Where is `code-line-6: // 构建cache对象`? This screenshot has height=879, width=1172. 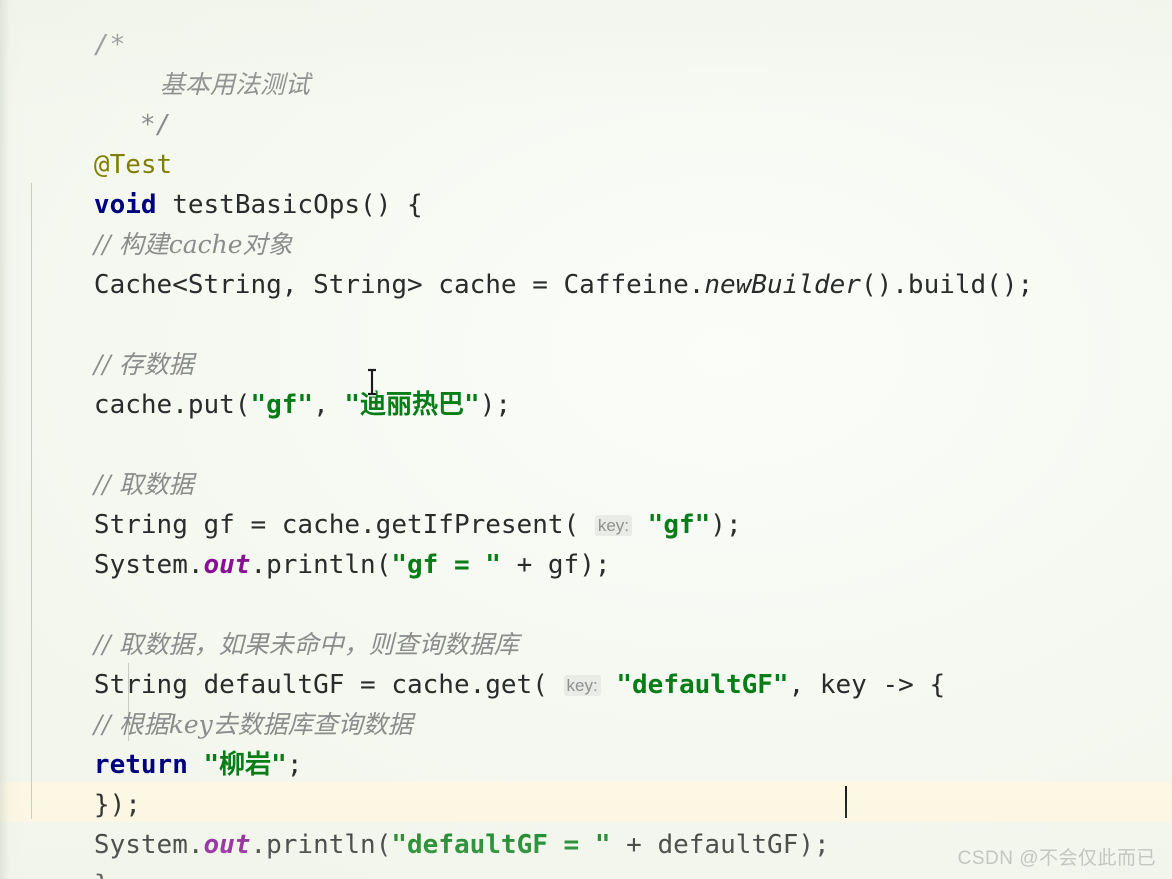
code-line-6: // 构建cache对象 is located at coordinates (586, 222).